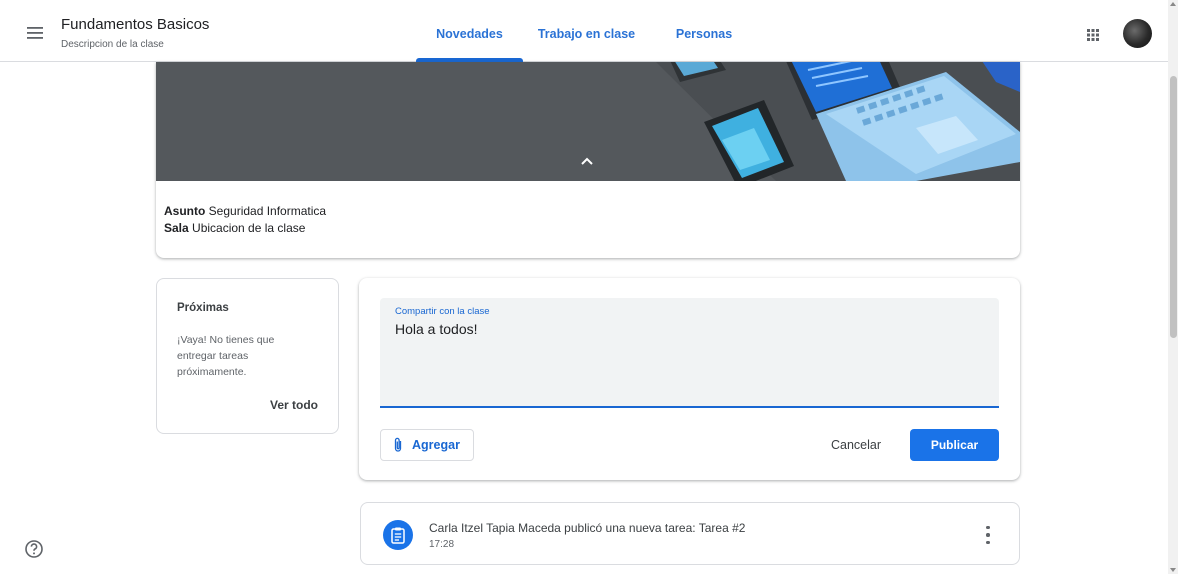 This screenshot has width=1178, height=574. Describe the element at coordinates (1093, 35) in the screenshot. I see `apps-grid-icon` at that location.